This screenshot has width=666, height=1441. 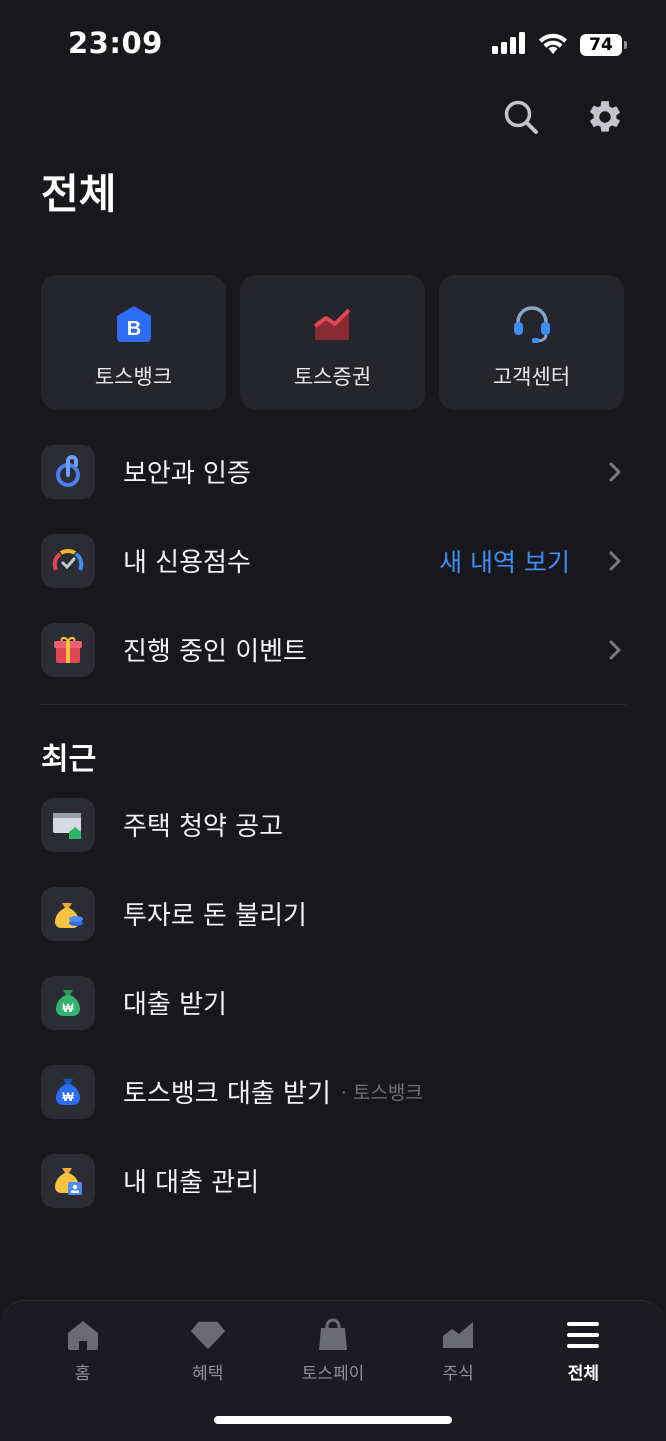 What do you see at coordinates (553, 45) in the screenshot?
I see `wifi-icon` at bounding box center [553, 45].